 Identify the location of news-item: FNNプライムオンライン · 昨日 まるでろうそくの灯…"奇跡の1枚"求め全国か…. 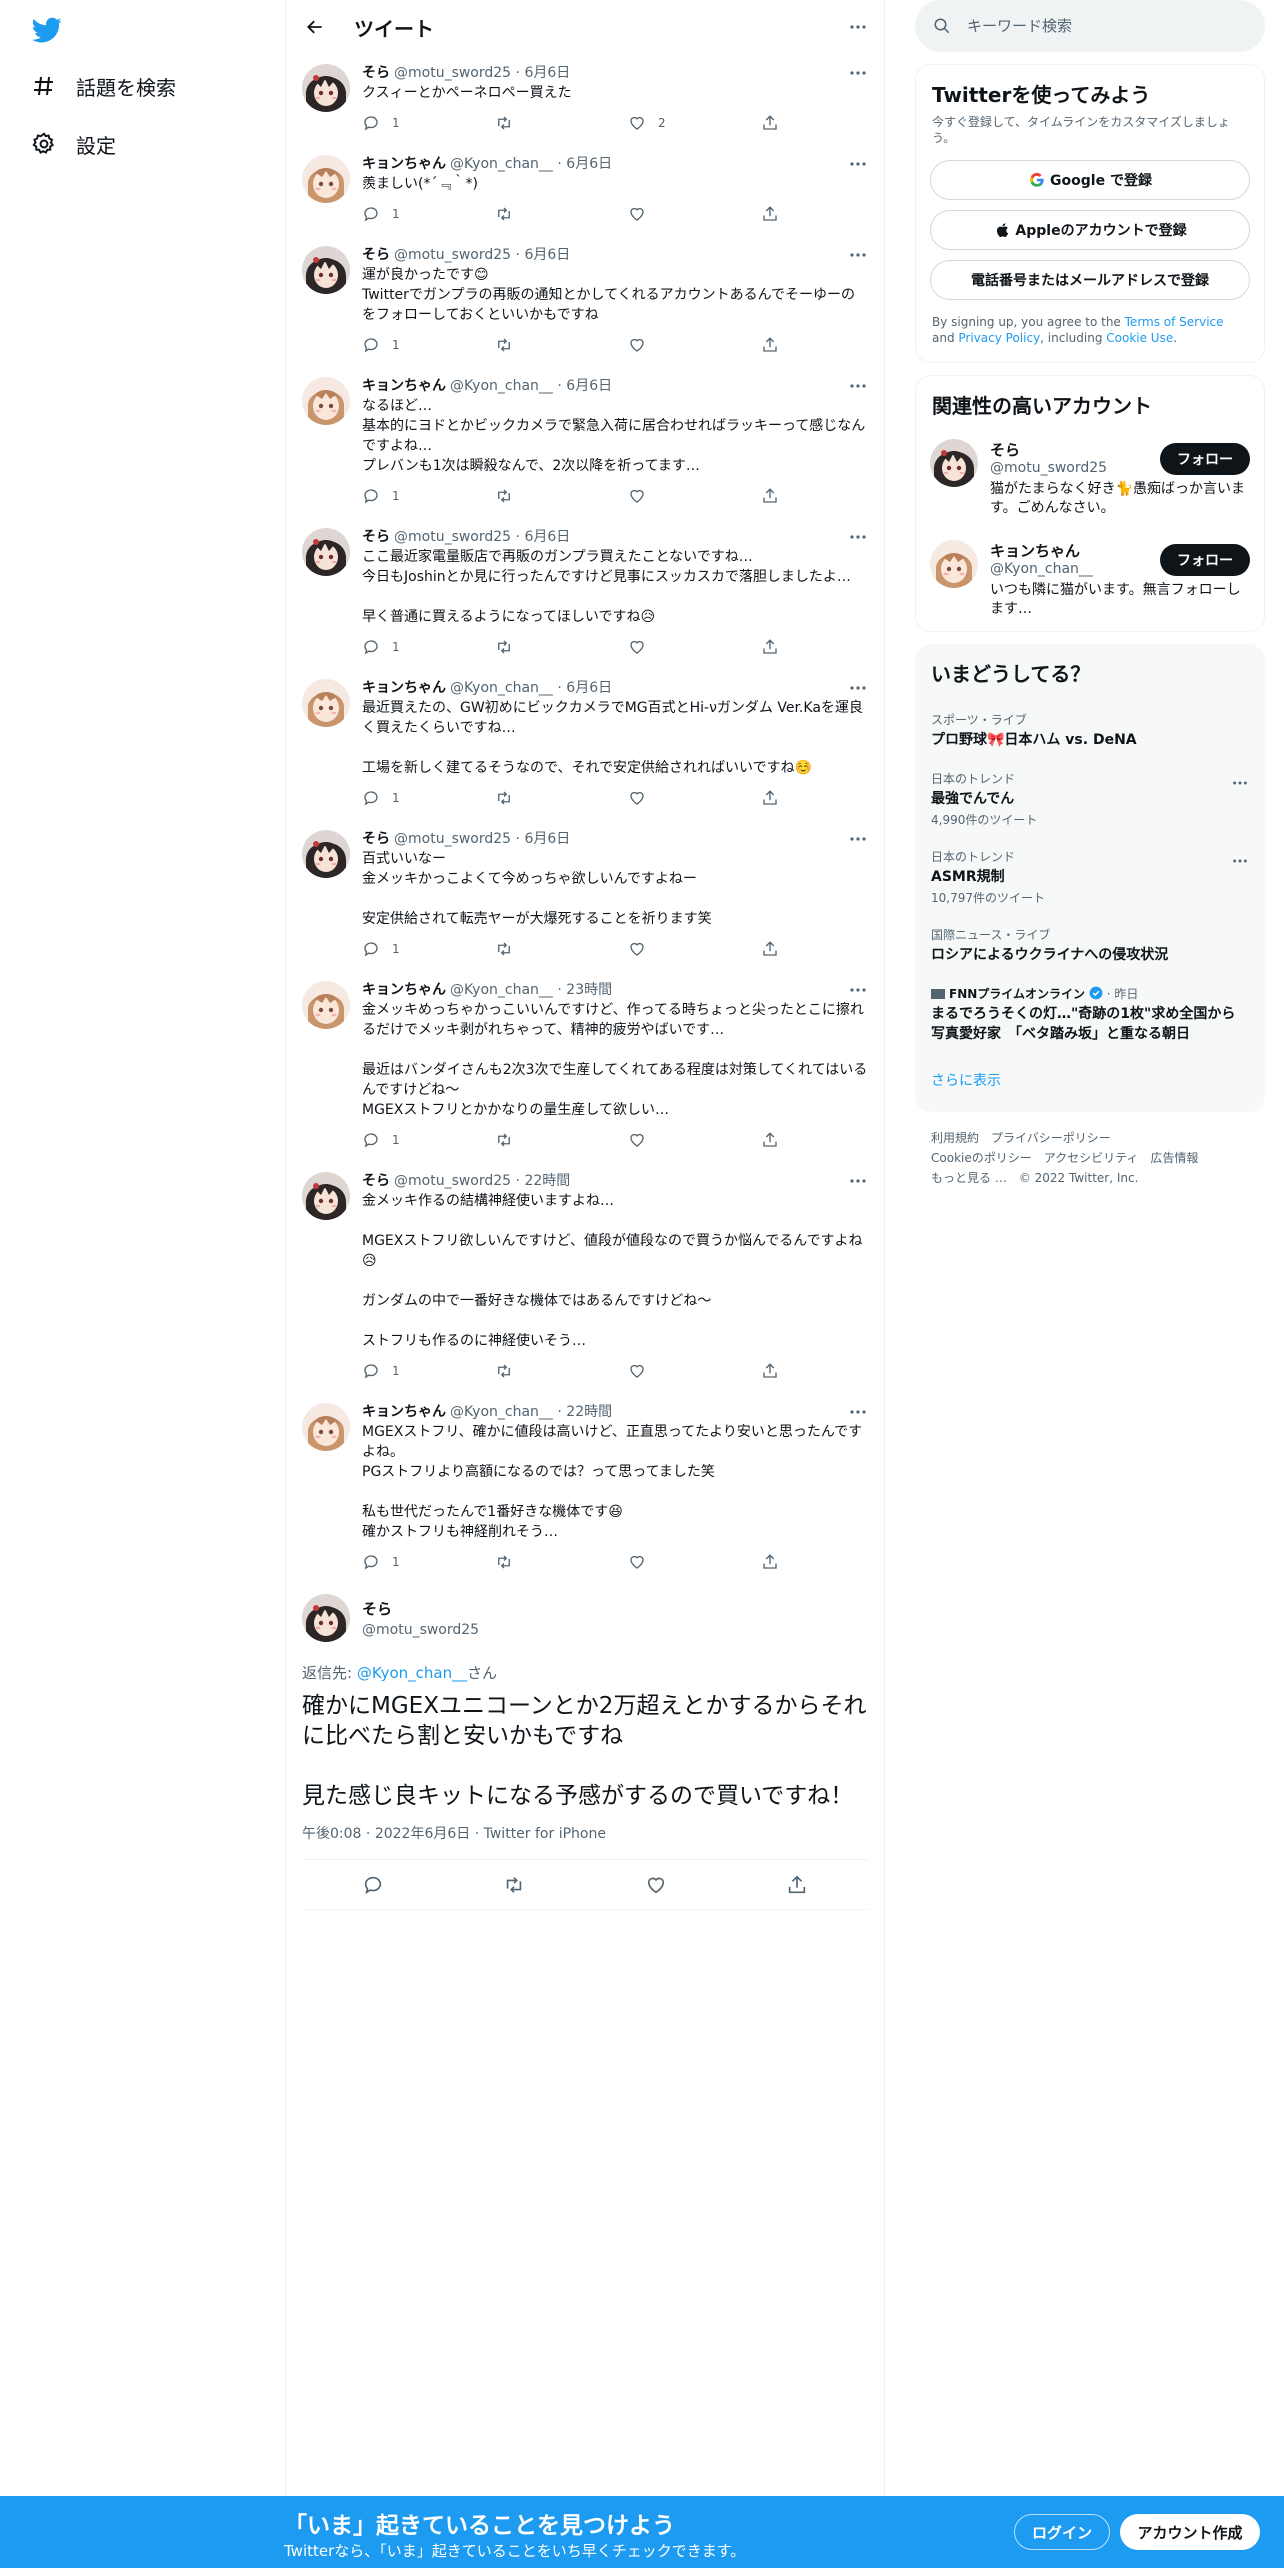
(1090, 1014).